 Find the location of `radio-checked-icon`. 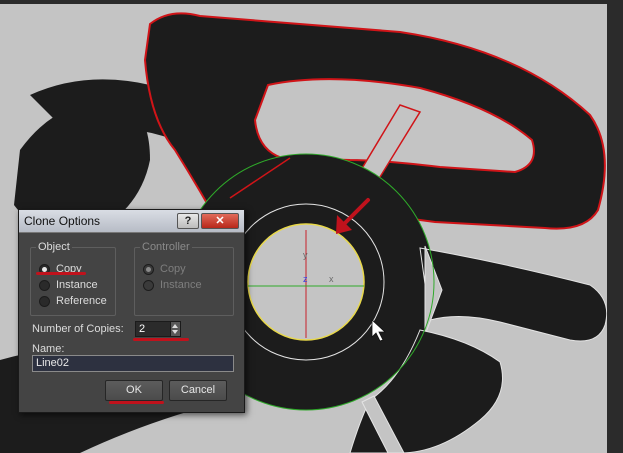

radio-checked-icon is located at coordinates (148, 269).